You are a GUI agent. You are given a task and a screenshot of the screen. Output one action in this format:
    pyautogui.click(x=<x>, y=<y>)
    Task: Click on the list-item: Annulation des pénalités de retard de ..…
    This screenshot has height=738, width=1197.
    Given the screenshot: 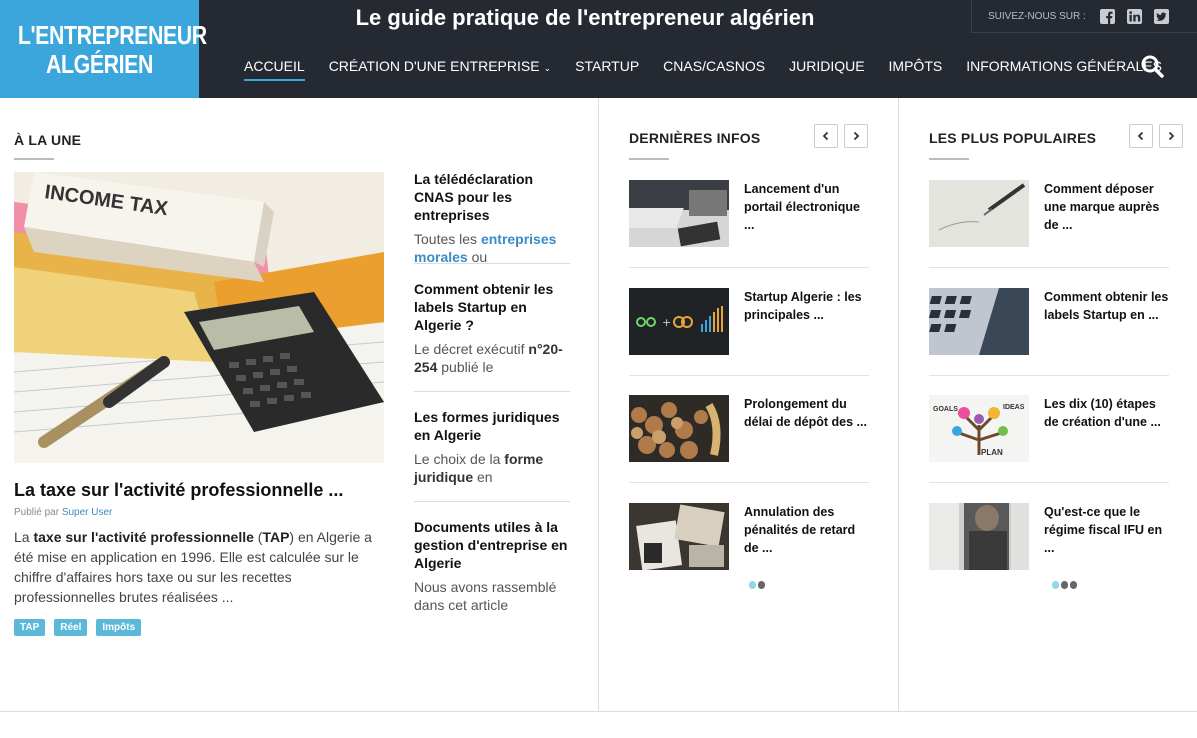 What is the action you would take?
    pyautogui.click(x=749, y=537)
    